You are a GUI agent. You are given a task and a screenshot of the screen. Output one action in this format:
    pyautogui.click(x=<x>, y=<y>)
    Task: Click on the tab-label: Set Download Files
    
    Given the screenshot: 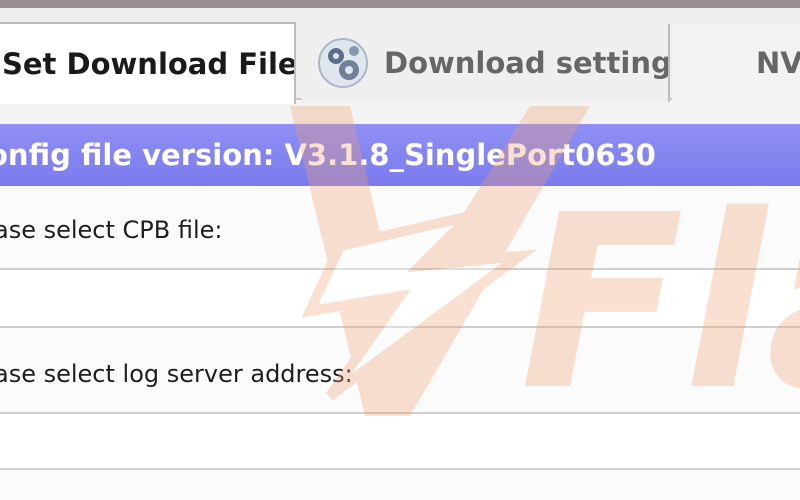 What is the action you would take?
    pyautogui.click(x=149, y=64)
    